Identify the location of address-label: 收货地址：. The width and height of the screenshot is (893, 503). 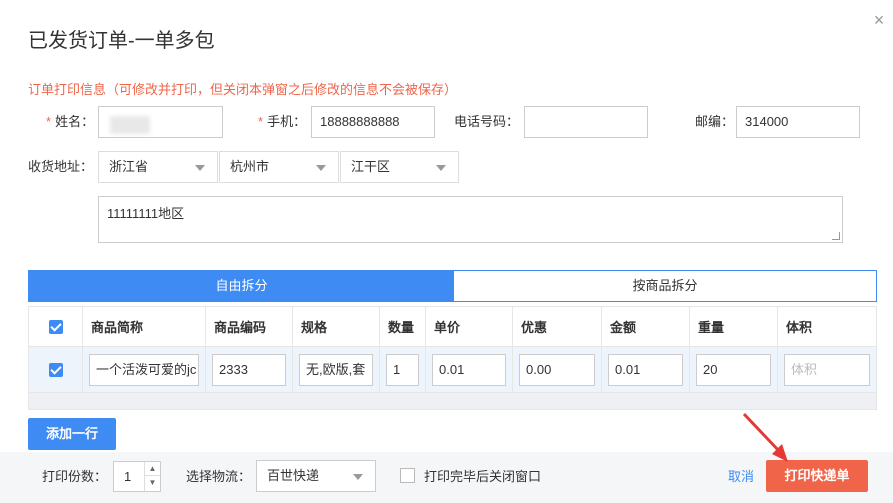
(61, 166).